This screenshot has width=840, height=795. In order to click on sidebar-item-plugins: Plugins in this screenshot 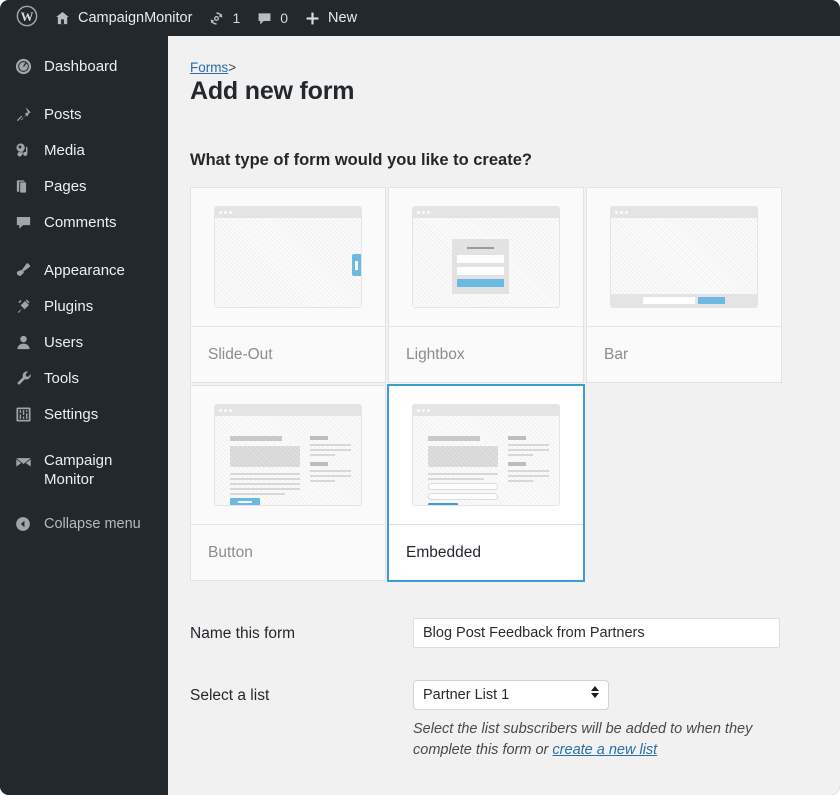, I will do `click(84, 306)`.